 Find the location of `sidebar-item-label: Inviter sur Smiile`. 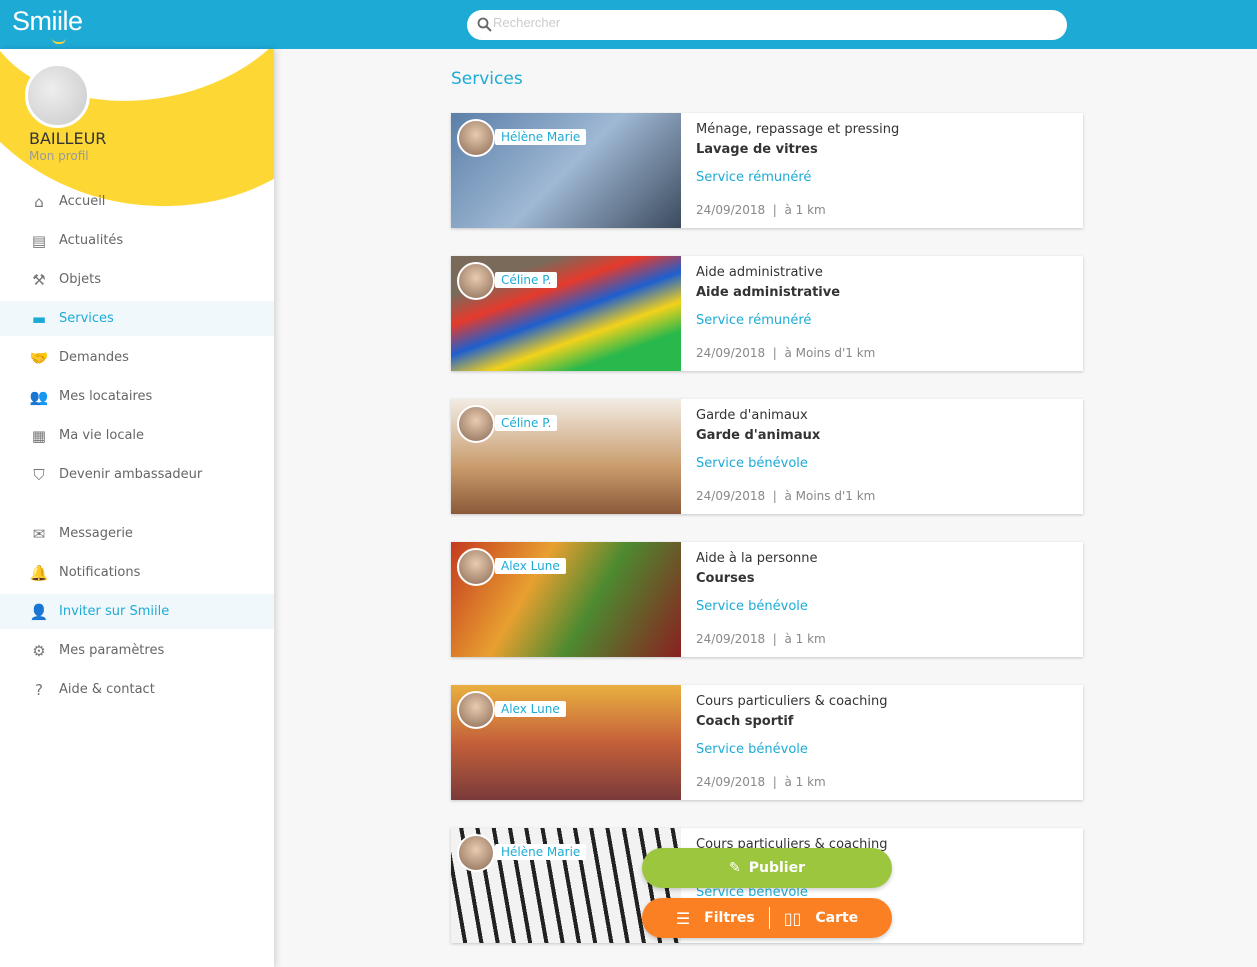

sidebar-item-label: Inviter sur Smiile is located at coordinates (114, 611).